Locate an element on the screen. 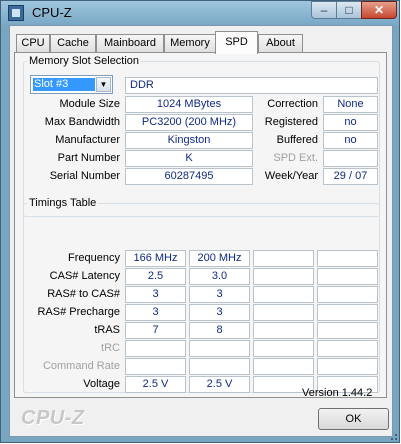 The height and width of the screenshot is (444, 401). timing-row-label: tRAS is located at coordinates (107, 330).